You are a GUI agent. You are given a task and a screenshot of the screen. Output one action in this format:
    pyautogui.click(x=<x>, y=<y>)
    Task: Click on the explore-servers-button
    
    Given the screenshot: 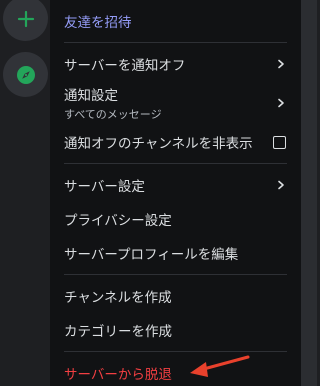 What is the action you would take?
    pyautogui.click(x=25, y=74)
    